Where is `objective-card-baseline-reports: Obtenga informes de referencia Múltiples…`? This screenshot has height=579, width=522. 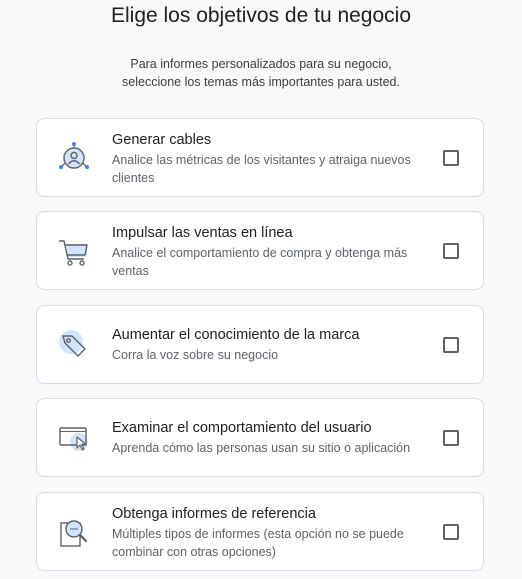
objective-card-baseline-reports: Obtenga informes de referencia Múltiples… is located at coordinates (260, 531).